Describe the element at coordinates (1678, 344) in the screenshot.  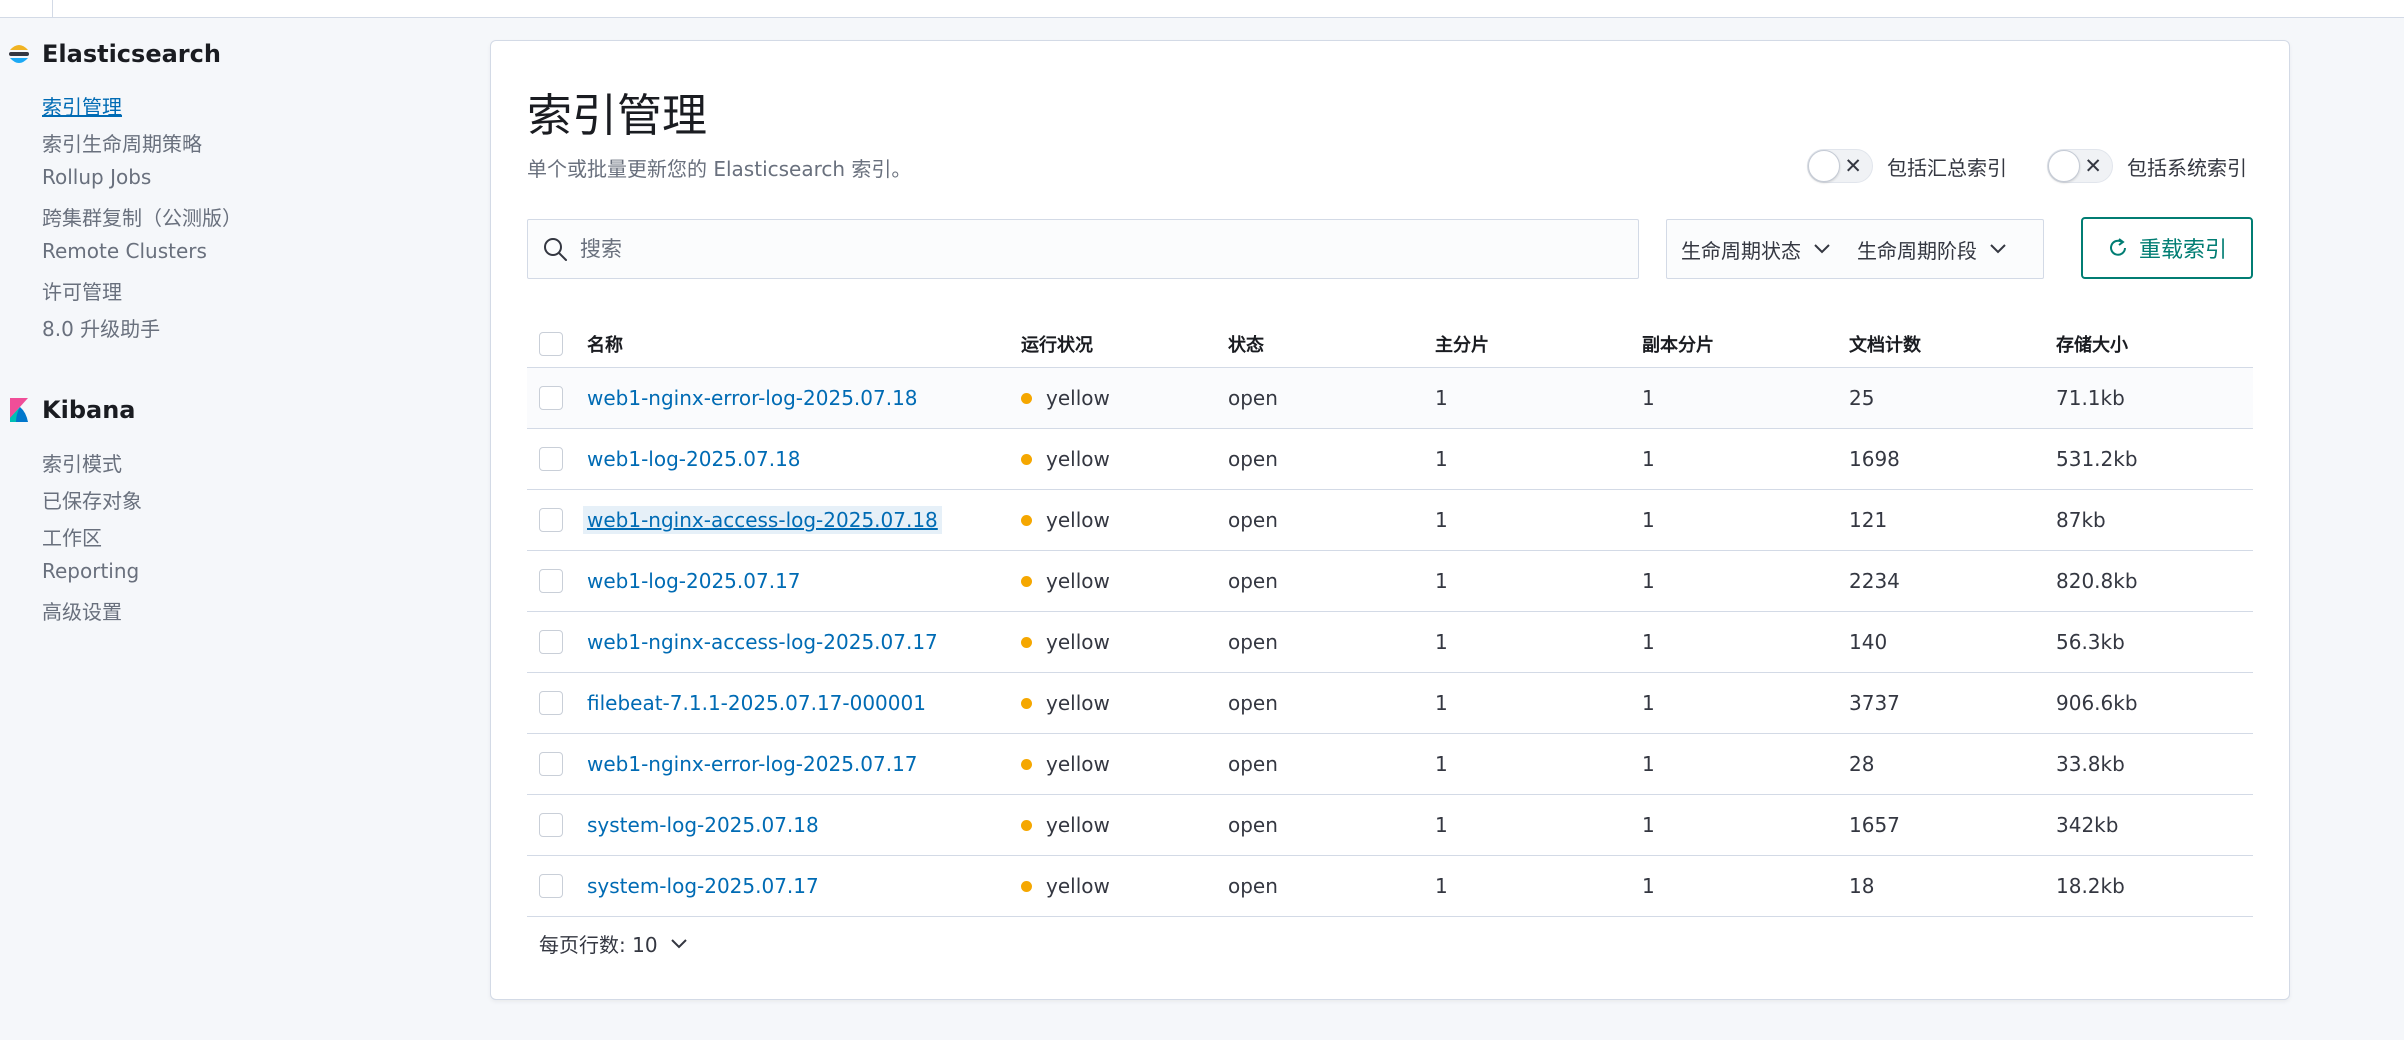
I see `column-header-replicas: 副本分片` at that location.